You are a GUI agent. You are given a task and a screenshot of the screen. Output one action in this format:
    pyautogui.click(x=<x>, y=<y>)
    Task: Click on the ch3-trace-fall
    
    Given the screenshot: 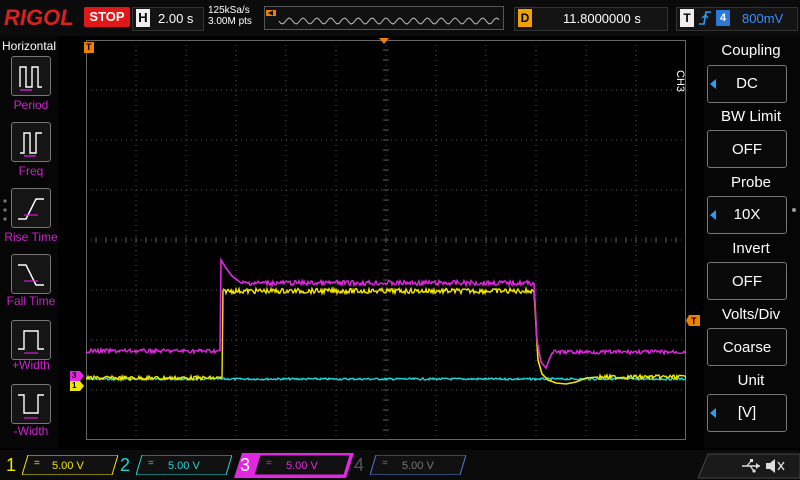 What is the action you would take?
    pyautogui.click(x=543, y=326)
    